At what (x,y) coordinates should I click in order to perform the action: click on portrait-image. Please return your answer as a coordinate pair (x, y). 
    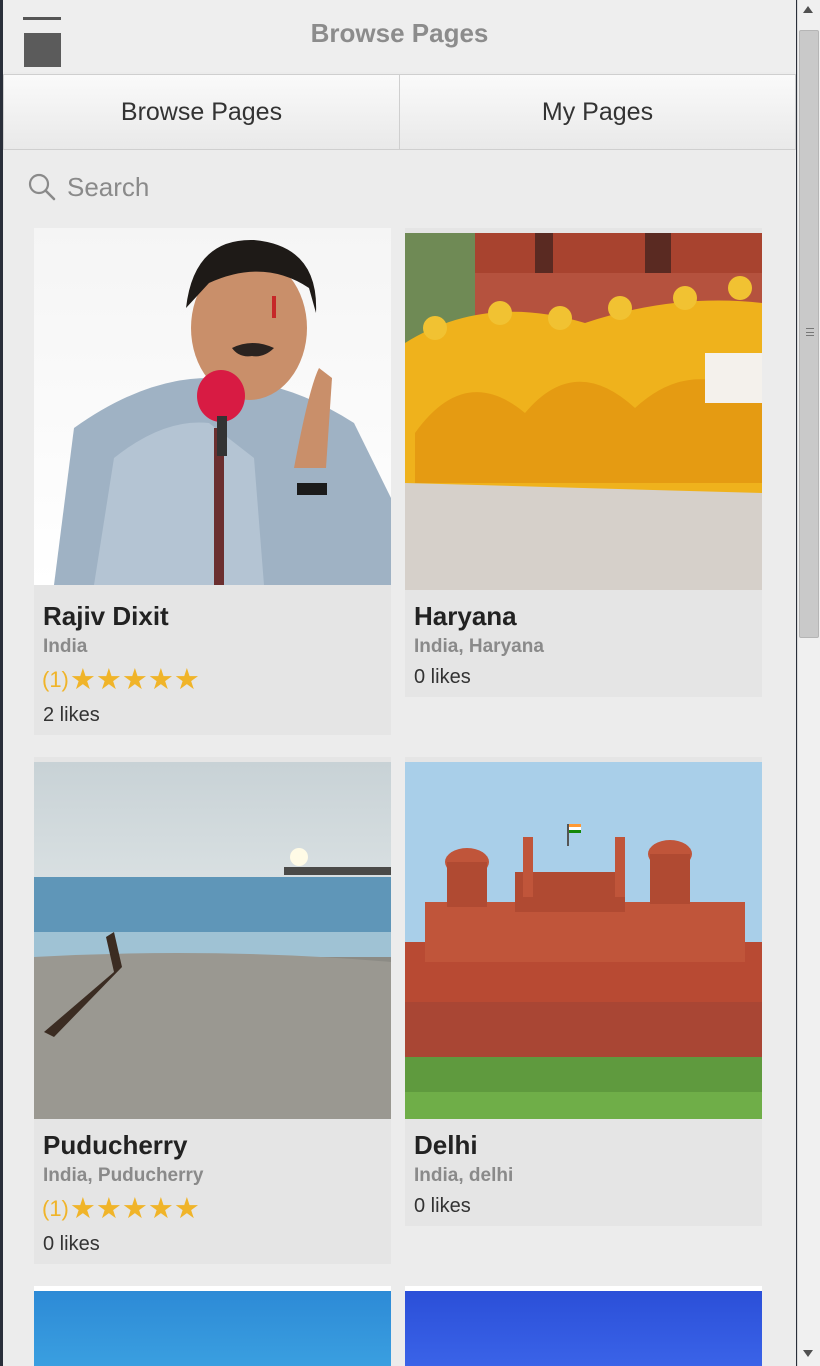
    Looking at the image, I should click on (212, 406).